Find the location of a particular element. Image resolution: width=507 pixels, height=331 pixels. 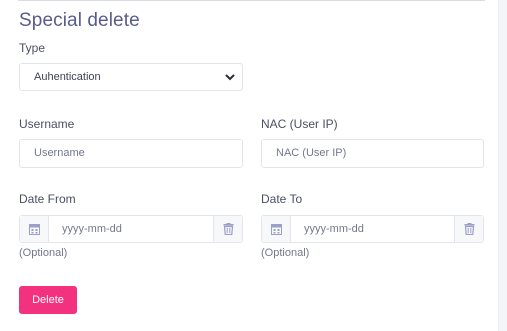

date-from-hint: (Optional) is located at coordinates (43, 253).